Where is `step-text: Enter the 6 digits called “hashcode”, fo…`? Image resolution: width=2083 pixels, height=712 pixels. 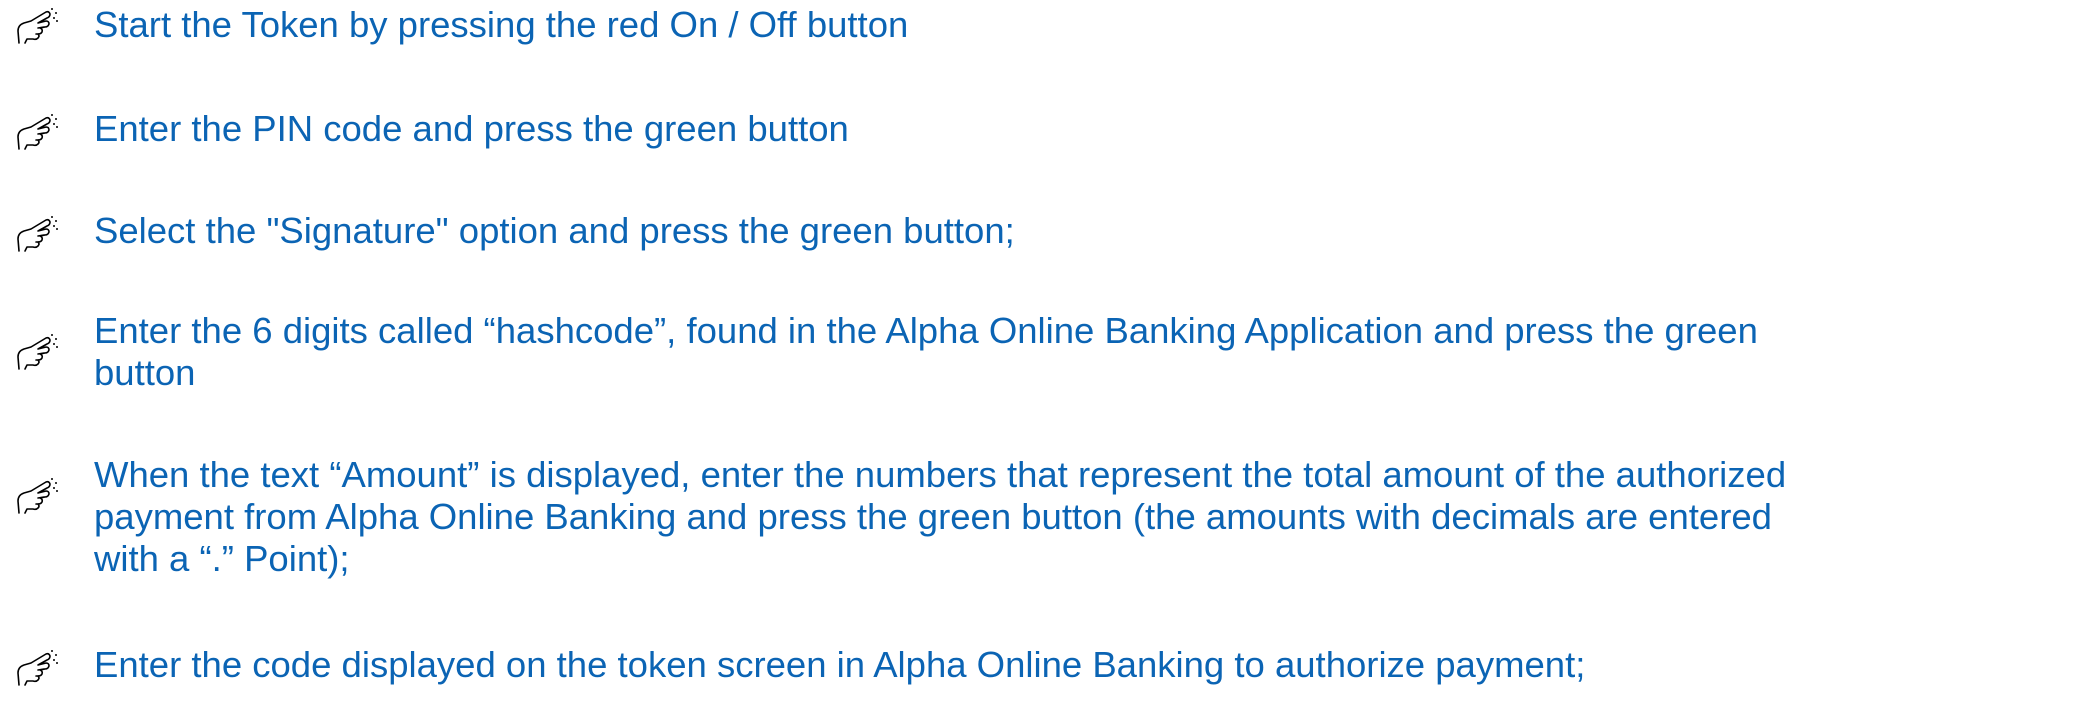 step-text: Enter the 6 digits called “hashcode”, fo… is located at coordinates (1081, 352).